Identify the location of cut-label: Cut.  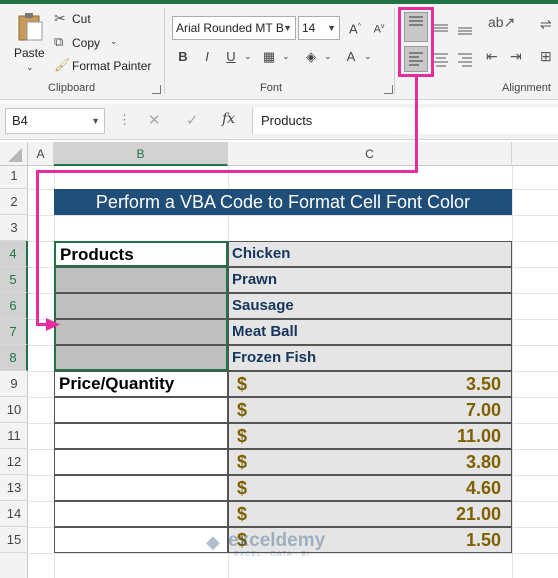
(81, 19).